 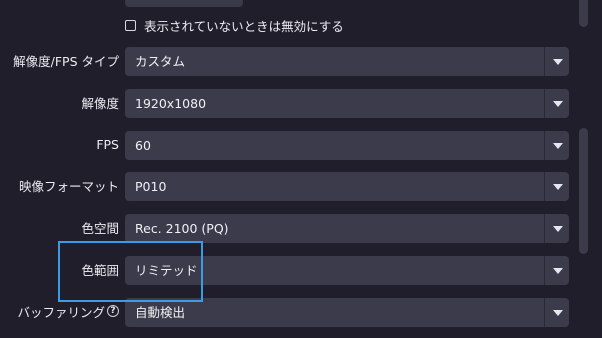 I want to click on partial-dropdown-top, so click(x=184, y=3).